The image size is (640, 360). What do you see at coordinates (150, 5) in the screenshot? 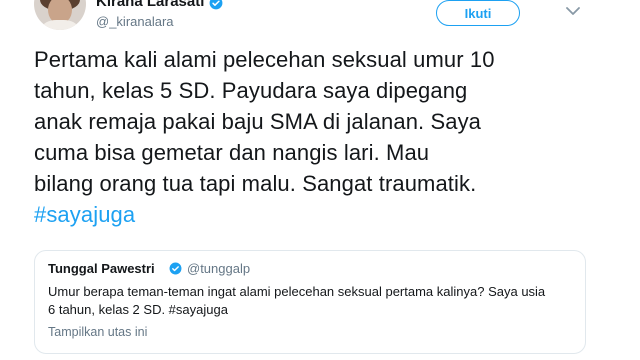
I see `author-display-name: Kirana Larasati` at bounding box center [150, 5].